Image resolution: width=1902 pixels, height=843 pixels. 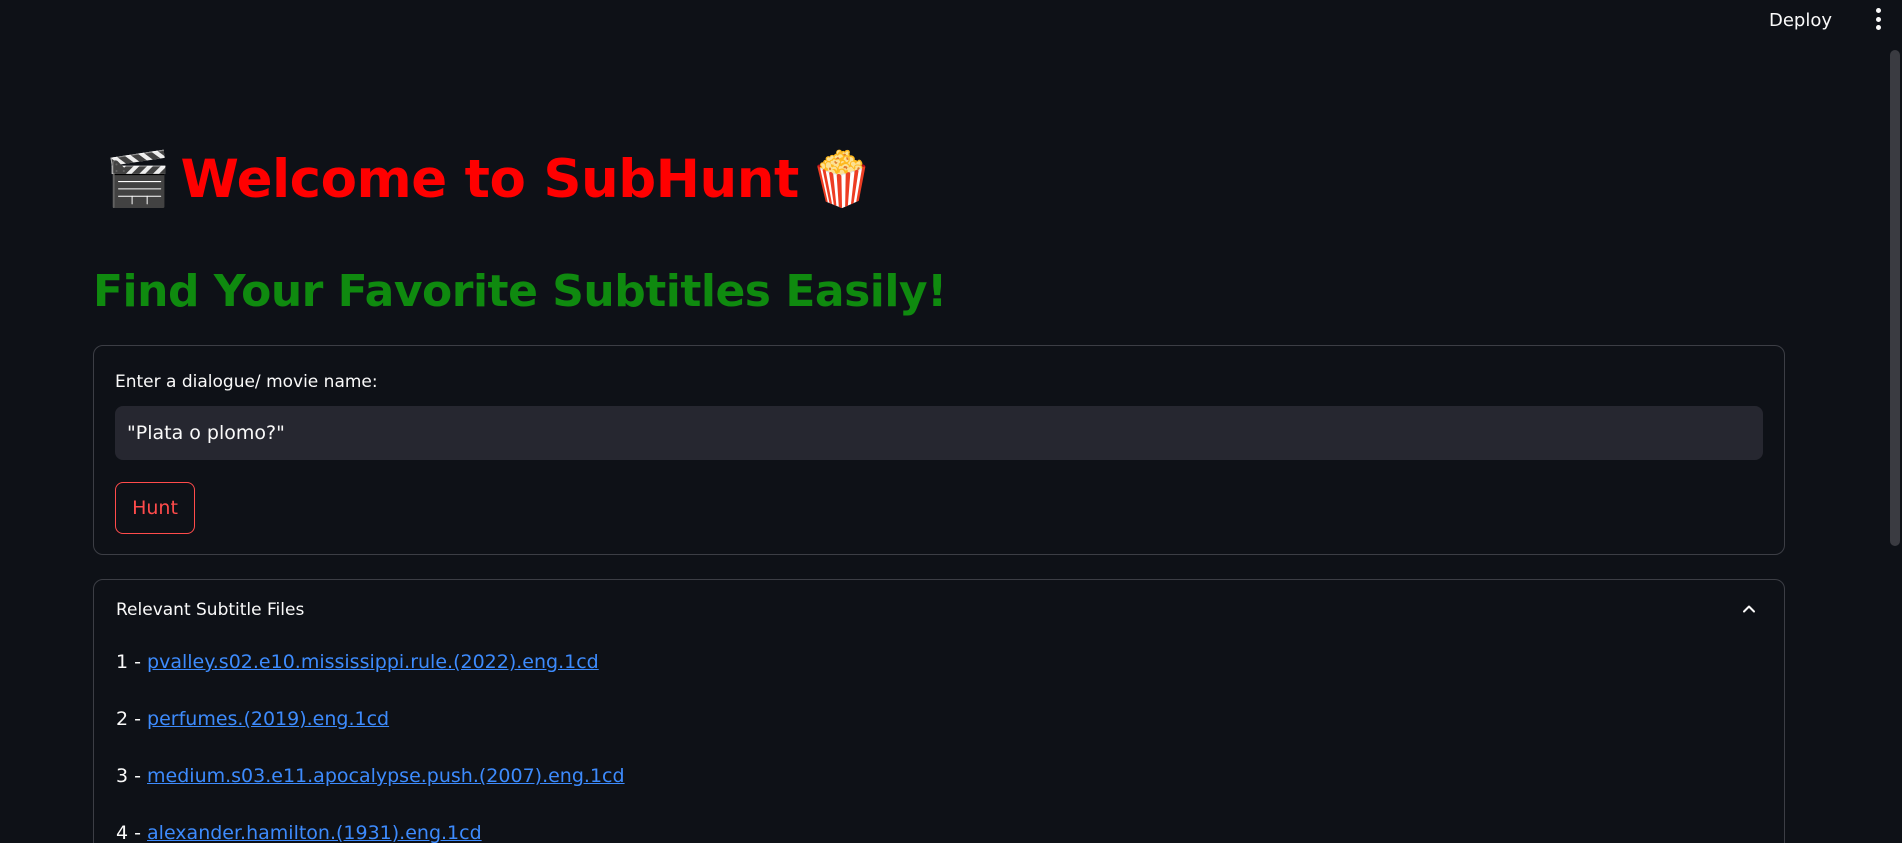 I want to click on list-item-number: 3 -, so click(x=132, y=776).